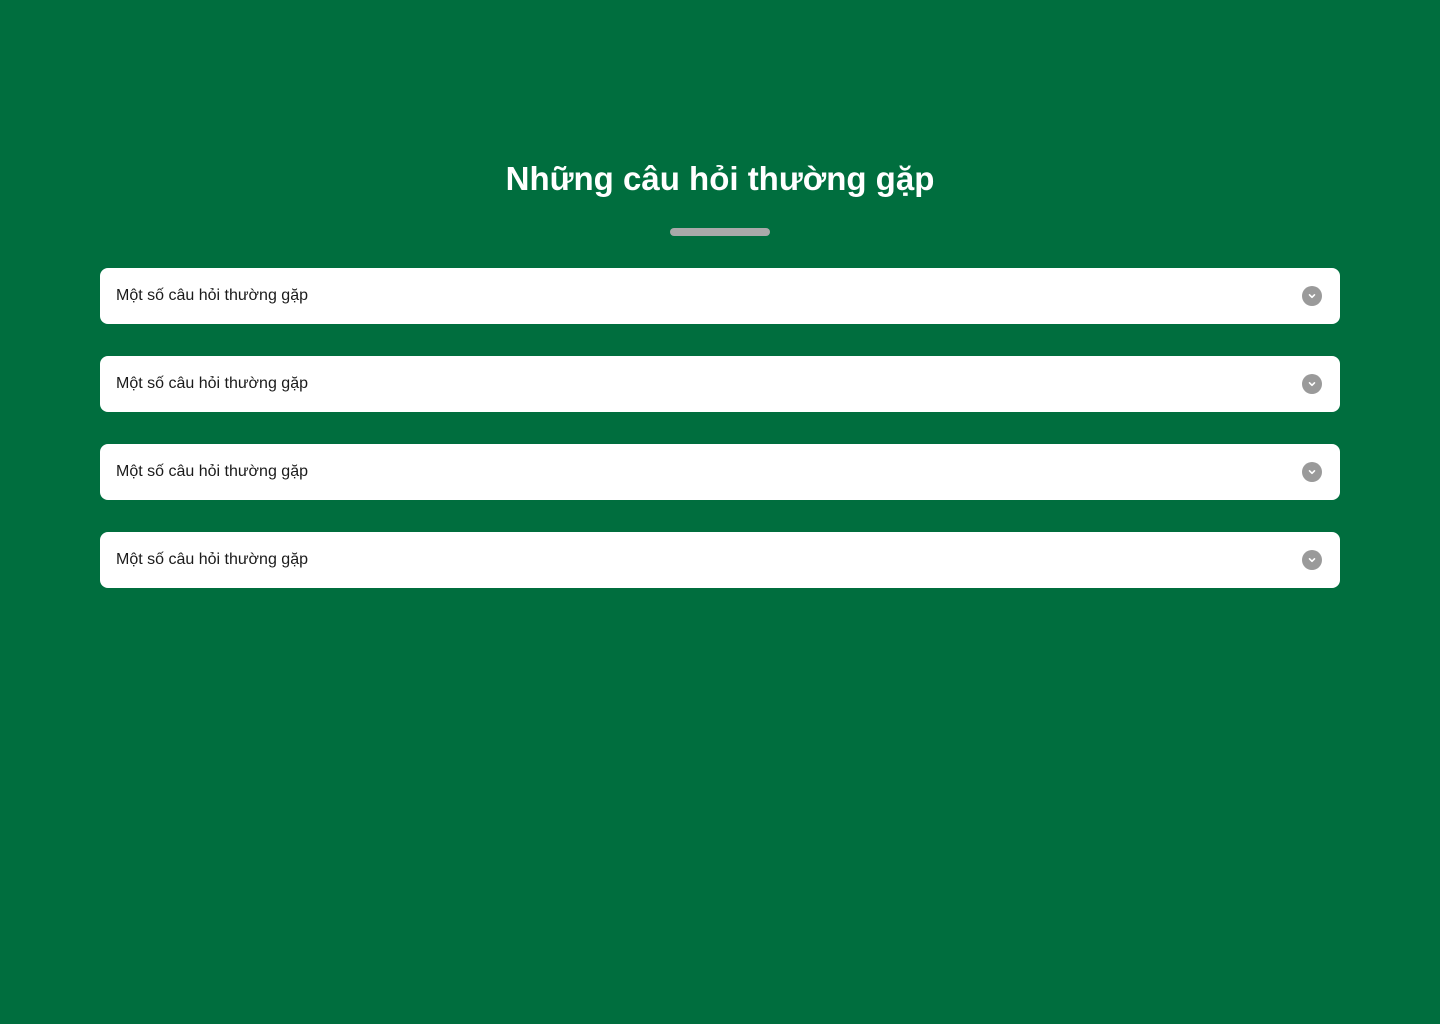 The image size is (1440, 1024). Describe the element at coordinates (720, 232) in the screenshot. I see `title-divider` at that location.